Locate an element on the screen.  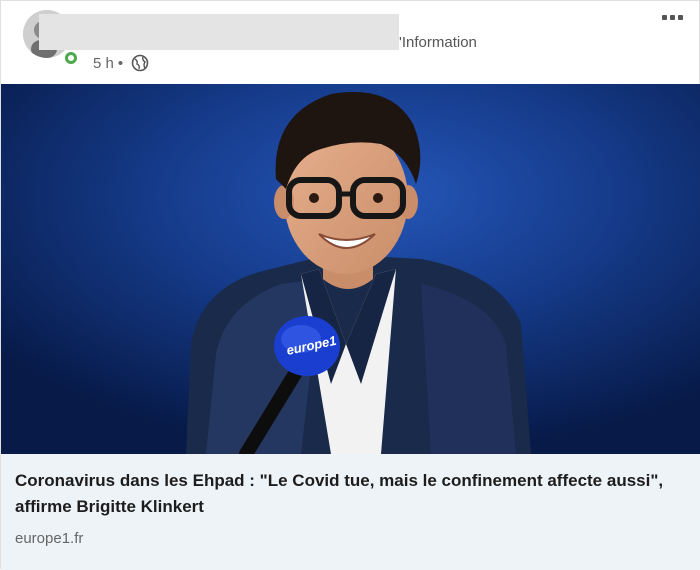
more-options-icon is located at coordinates (672, 17).